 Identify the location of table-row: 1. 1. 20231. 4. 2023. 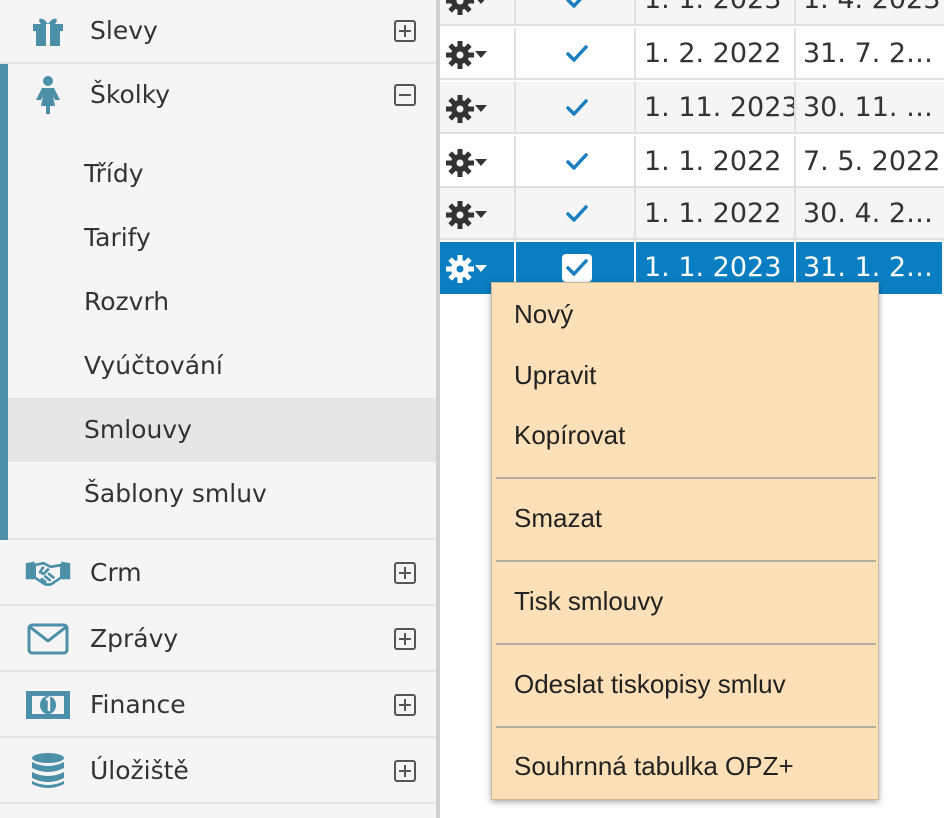
(692, 13).